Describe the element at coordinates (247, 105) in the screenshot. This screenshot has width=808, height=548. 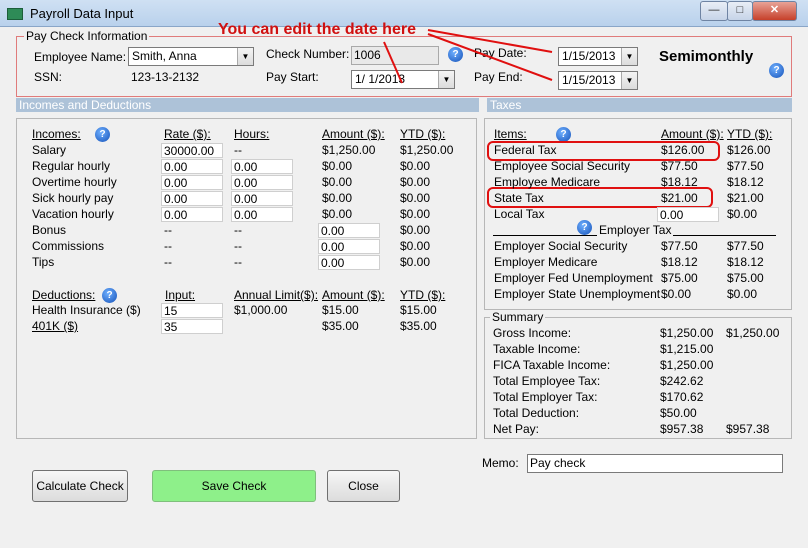
I see `incomes-section-bar: Incomes and Deductions` at that location.